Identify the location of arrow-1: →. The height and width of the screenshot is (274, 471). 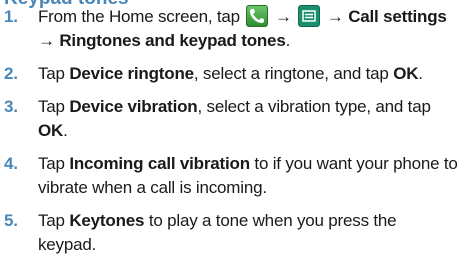
(283, 16).